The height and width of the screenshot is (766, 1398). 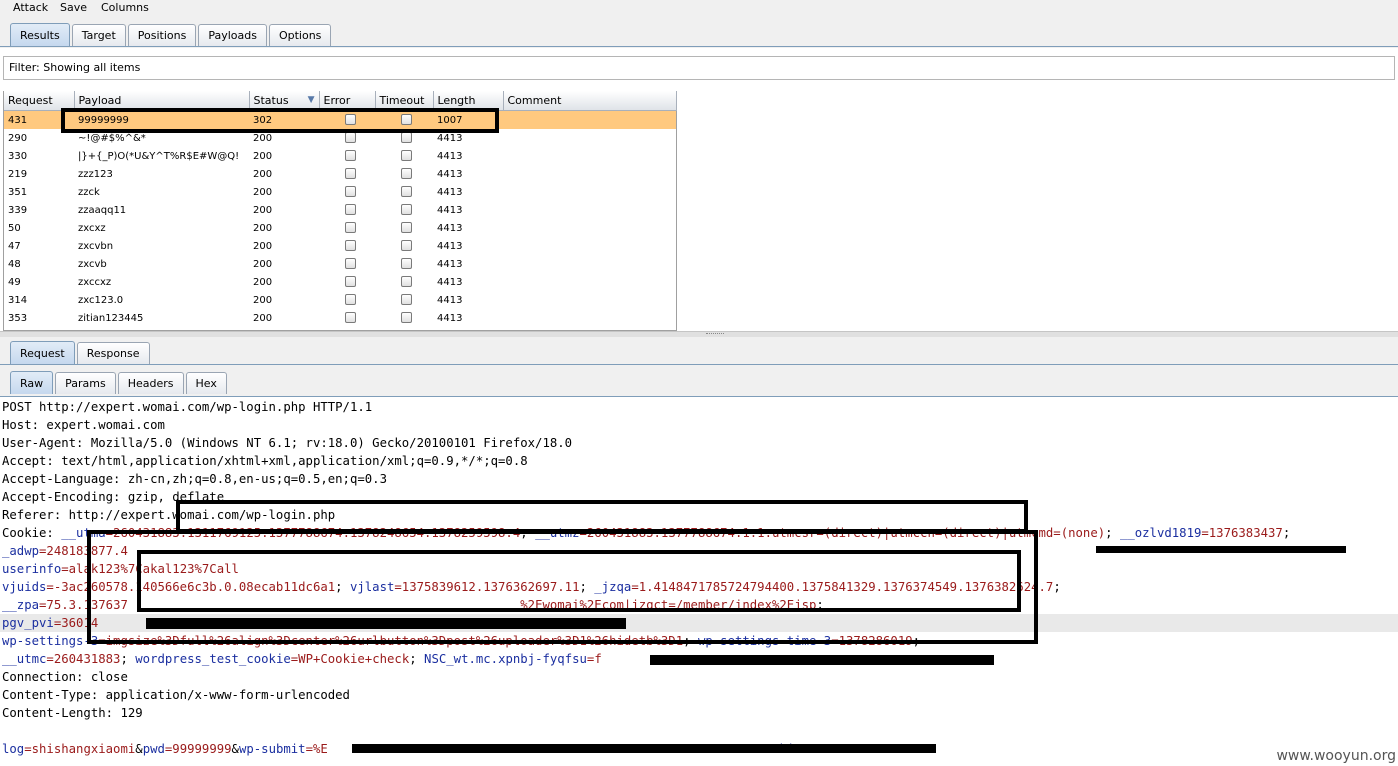 What do you see at coordinates (162, 35) in the screenshot?
I see `tab-positions: Positions` at bounding box center [162, 35].